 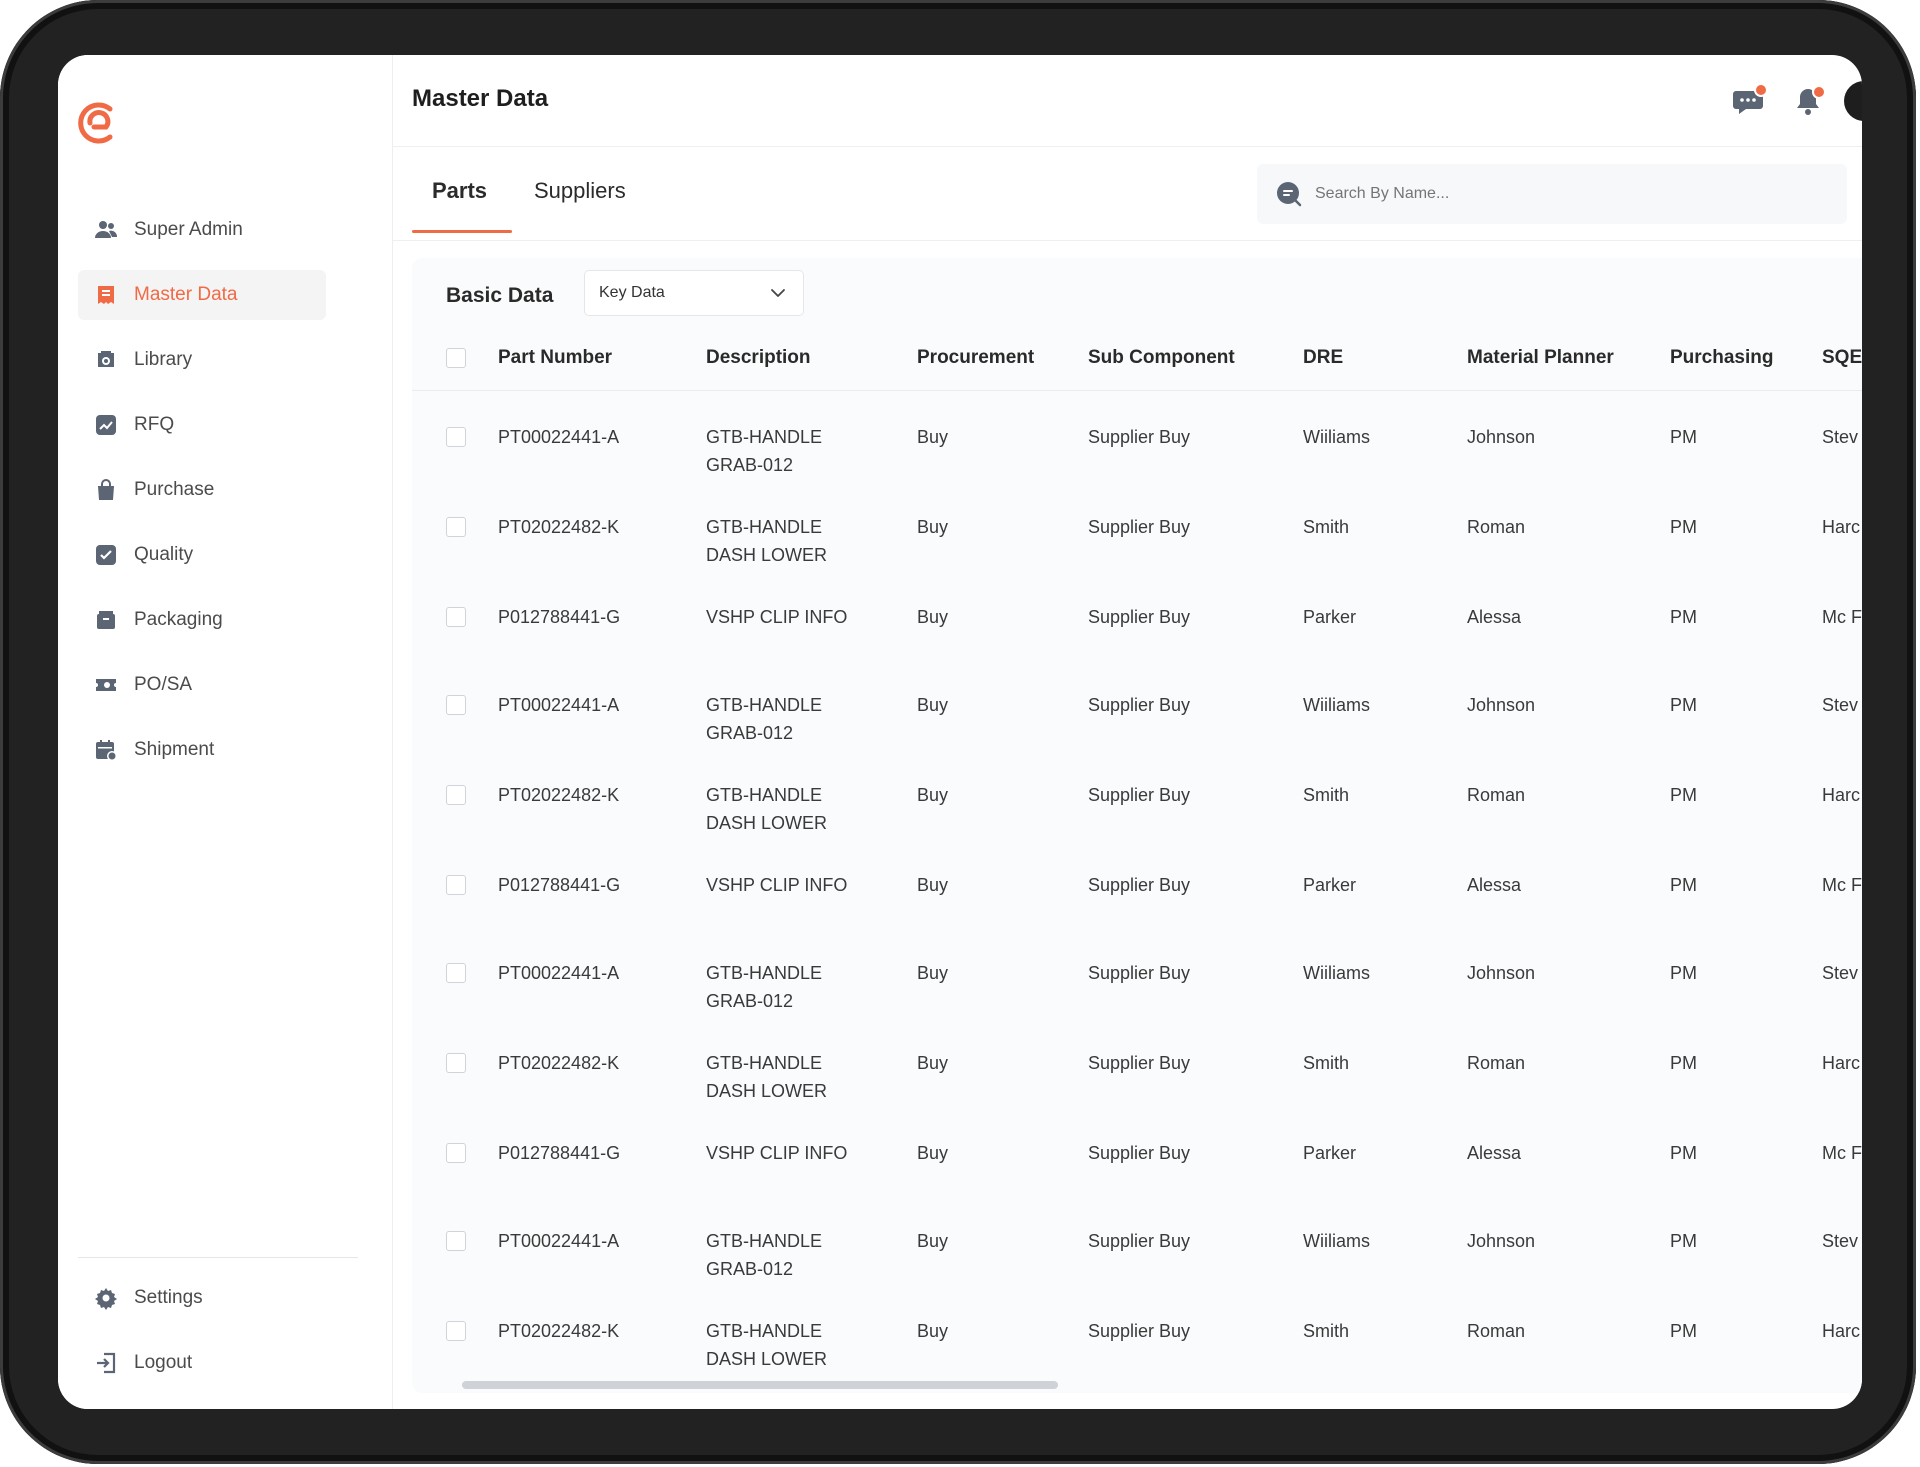 What do you see at coordinates (202, 1363) in the screenshot?
I see `sidebar-item-logout: Logout` at bounding box center [202, 1363].